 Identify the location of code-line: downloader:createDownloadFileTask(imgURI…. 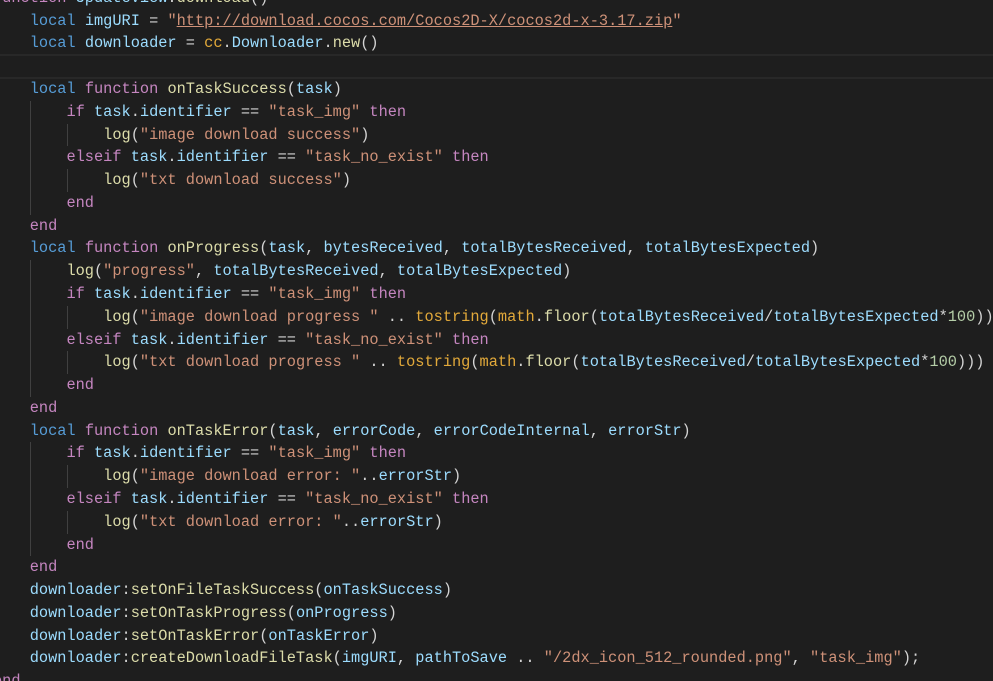
(460, 658).